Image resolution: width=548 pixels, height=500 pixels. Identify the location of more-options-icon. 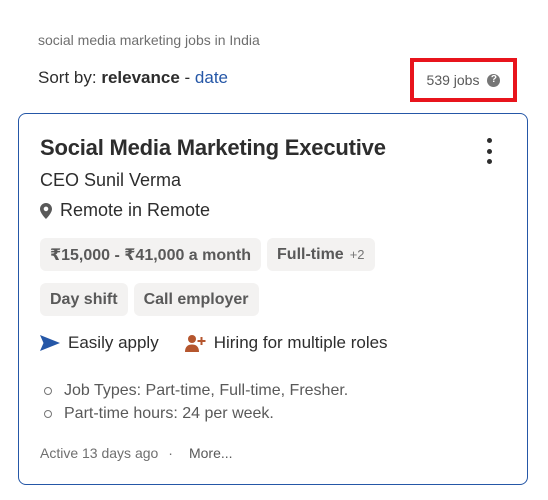
(489, 151).